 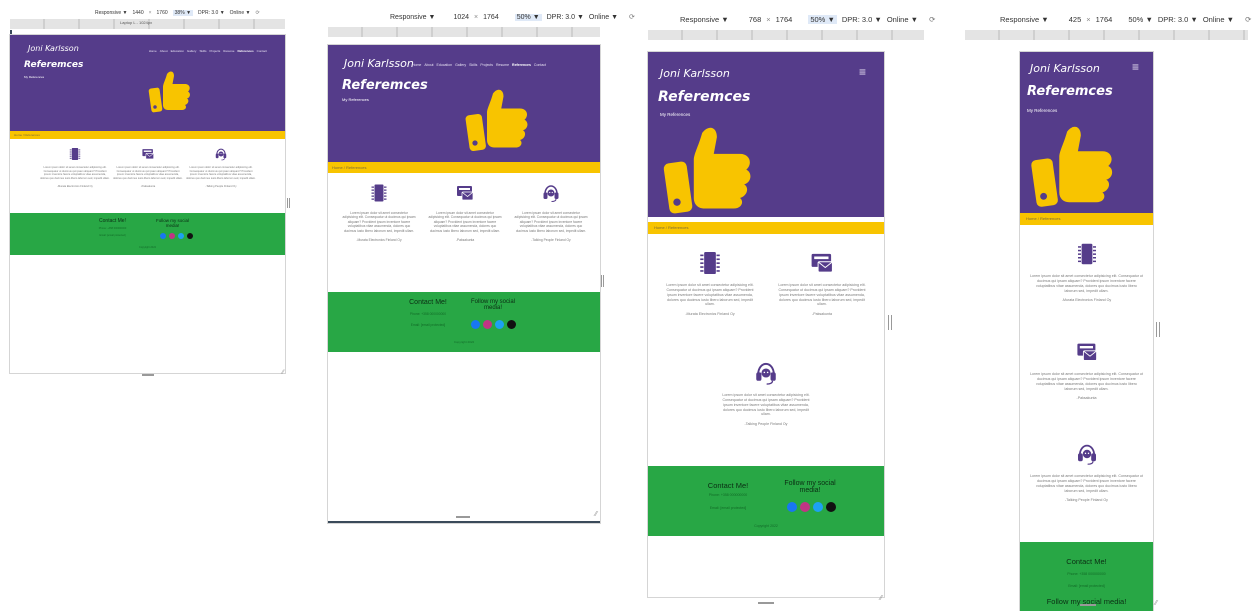 I want to click on height-input: 1760, so click(x=162, y=13).